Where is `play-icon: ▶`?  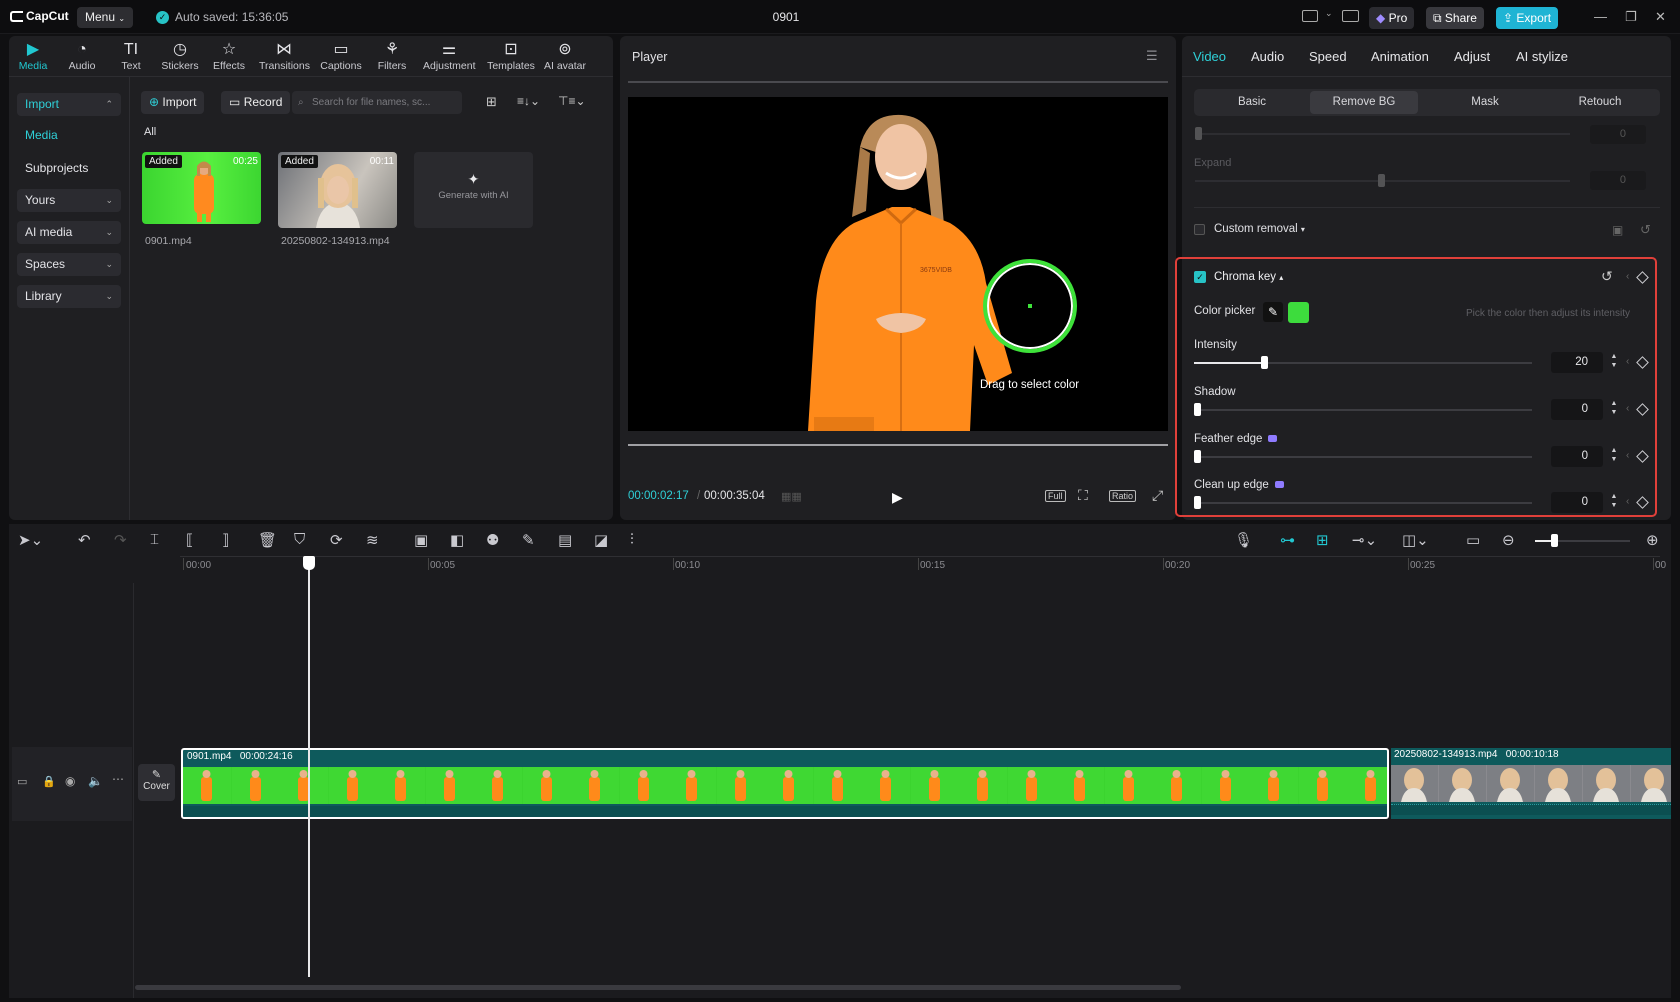
play-icon: ▶ is located at coordinates (897, 497).